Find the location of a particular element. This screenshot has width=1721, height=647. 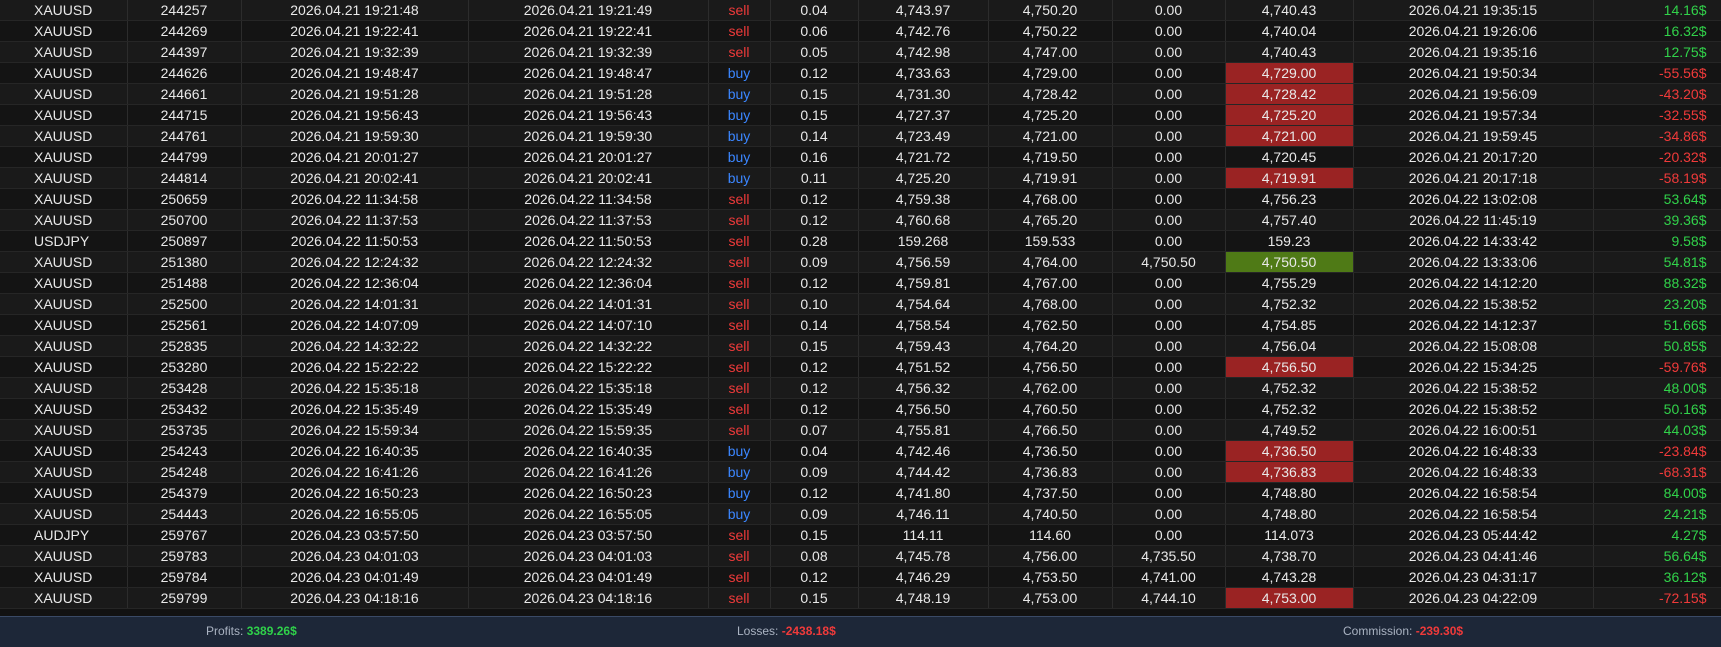

cell-profit: -43.20$ is located at coordinates (1657, 94).